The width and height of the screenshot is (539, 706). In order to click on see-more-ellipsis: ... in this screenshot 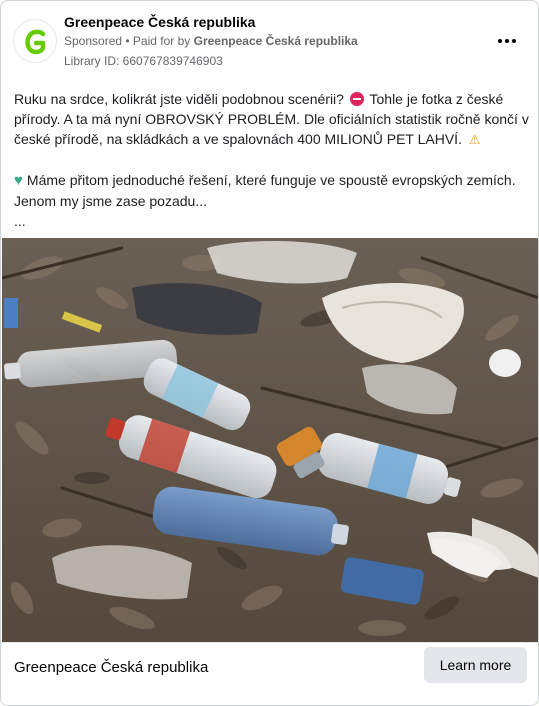, I will do `click(271, 221)`.